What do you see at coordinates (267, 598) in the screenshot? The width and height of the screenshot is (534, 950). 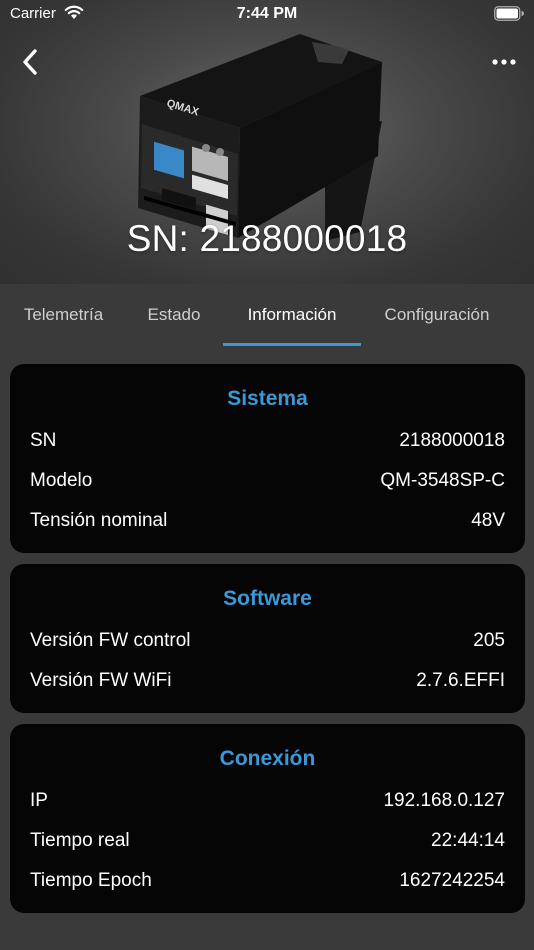 I see `software-title: Software` at bounding box center [267, 598].